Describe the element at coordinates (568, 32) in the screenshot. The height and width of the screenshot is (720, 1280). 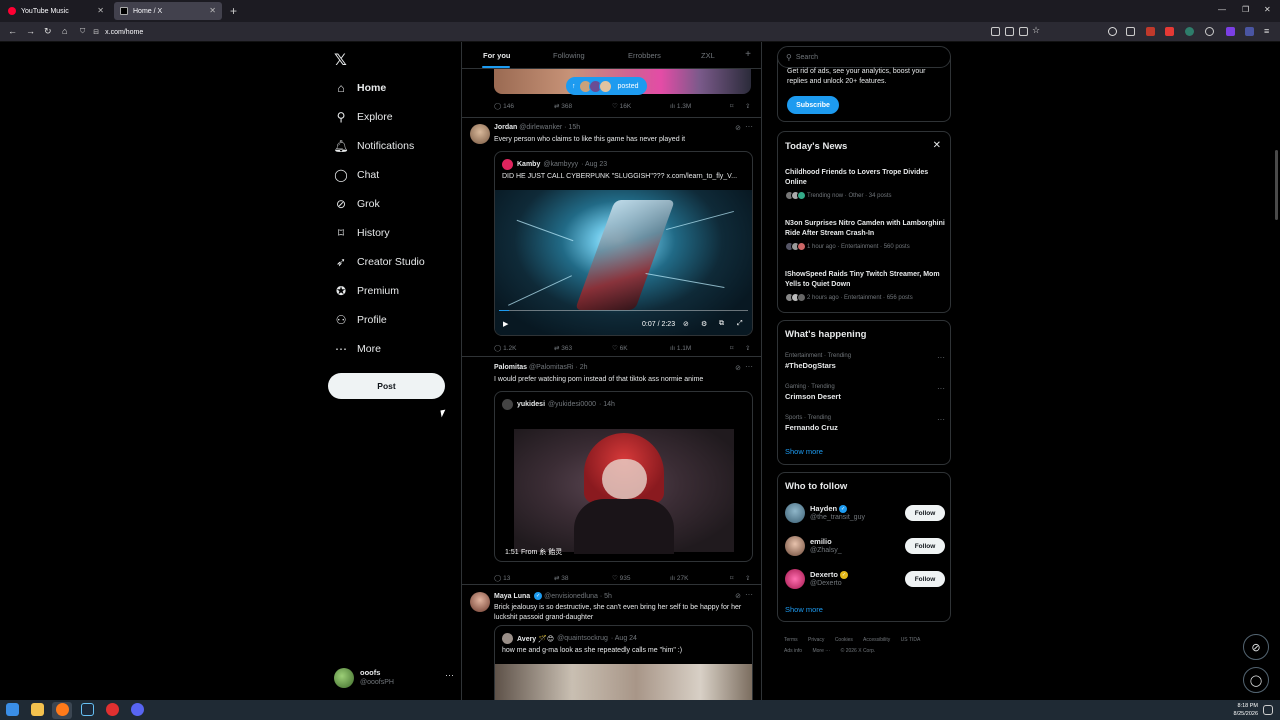
I see `url-bar: ⛉ ⊟ x.com/home` at that location.